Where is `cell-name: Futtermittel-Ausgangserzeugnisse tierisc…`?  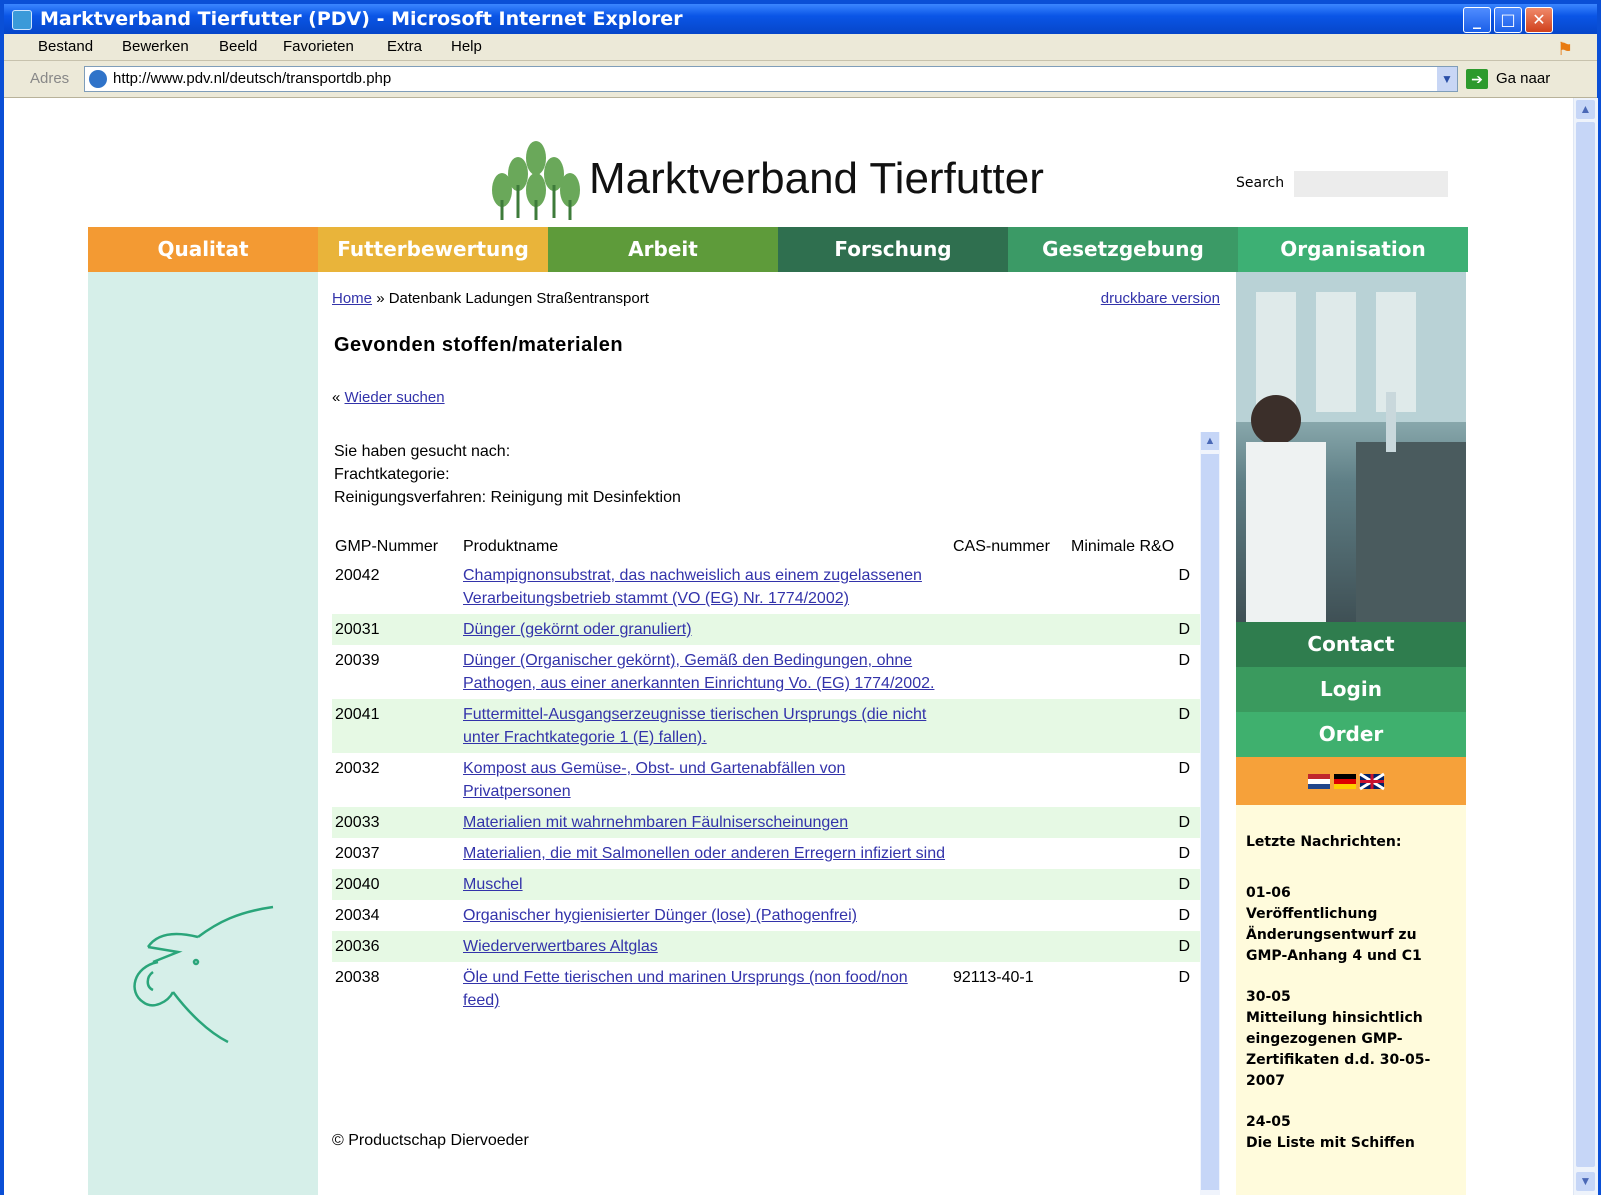
cell-name: Futtermittel-Ausgangserzeugnisse tierisc… is located at coordinates (705, 726).